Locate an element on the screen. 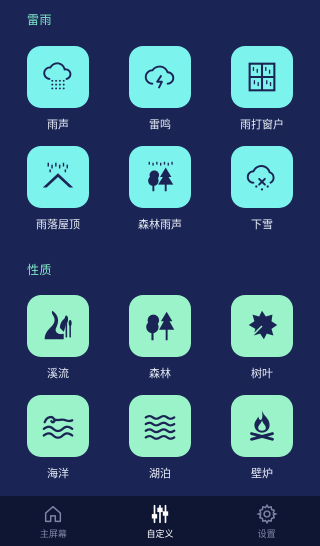 The image size is (320, 546). tile-label: 森林雨声 is located at coordinates (160, 224).